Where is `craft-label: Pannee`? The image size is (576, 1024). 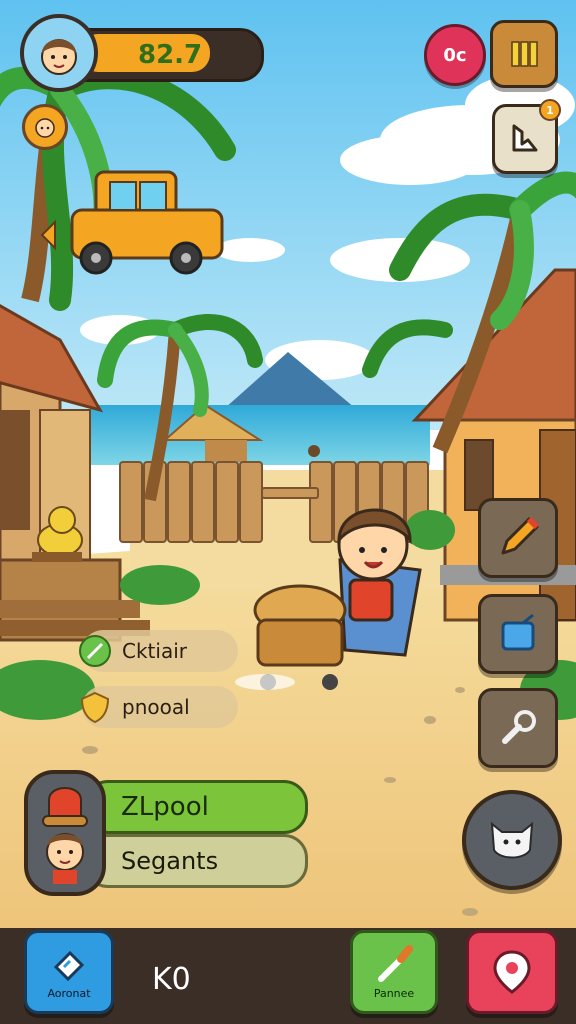
craft-label: Pannee is located at coordinates (394, 993).